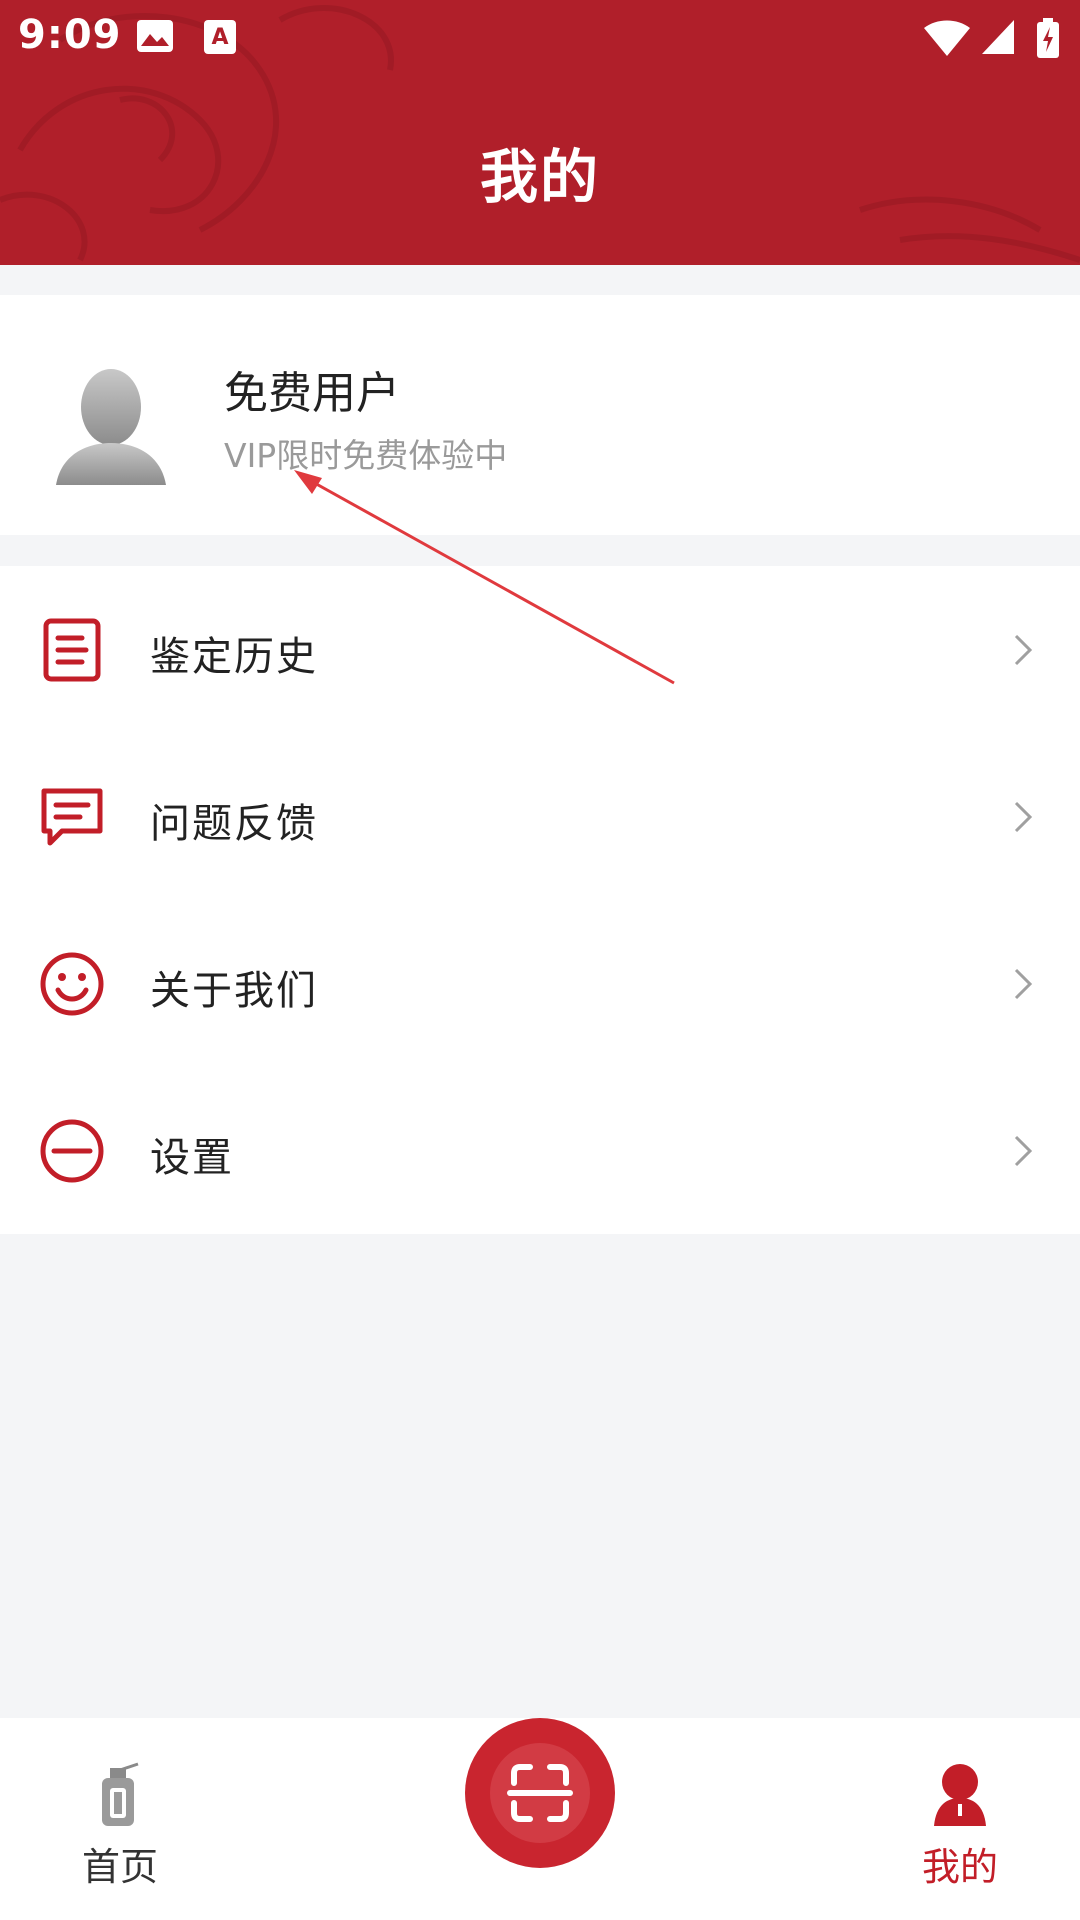 This screenshot has height=1920, width=1080. I want to click on menu-item-history: 鉴定历史, so click(540, 649).